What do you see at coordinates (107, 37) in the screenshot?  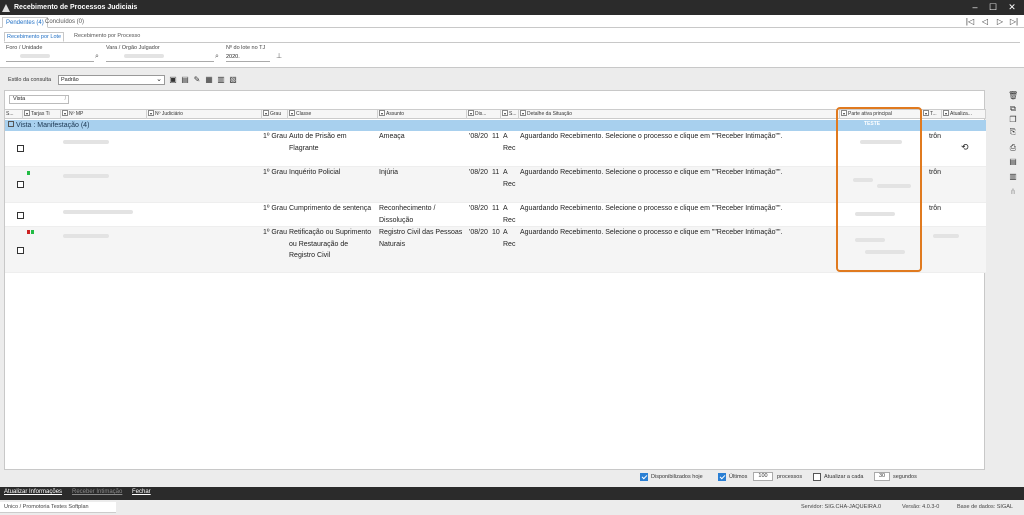 I see `tab-recebimento-processo: Recebimento por Processo` at bounding box center [107, 37].